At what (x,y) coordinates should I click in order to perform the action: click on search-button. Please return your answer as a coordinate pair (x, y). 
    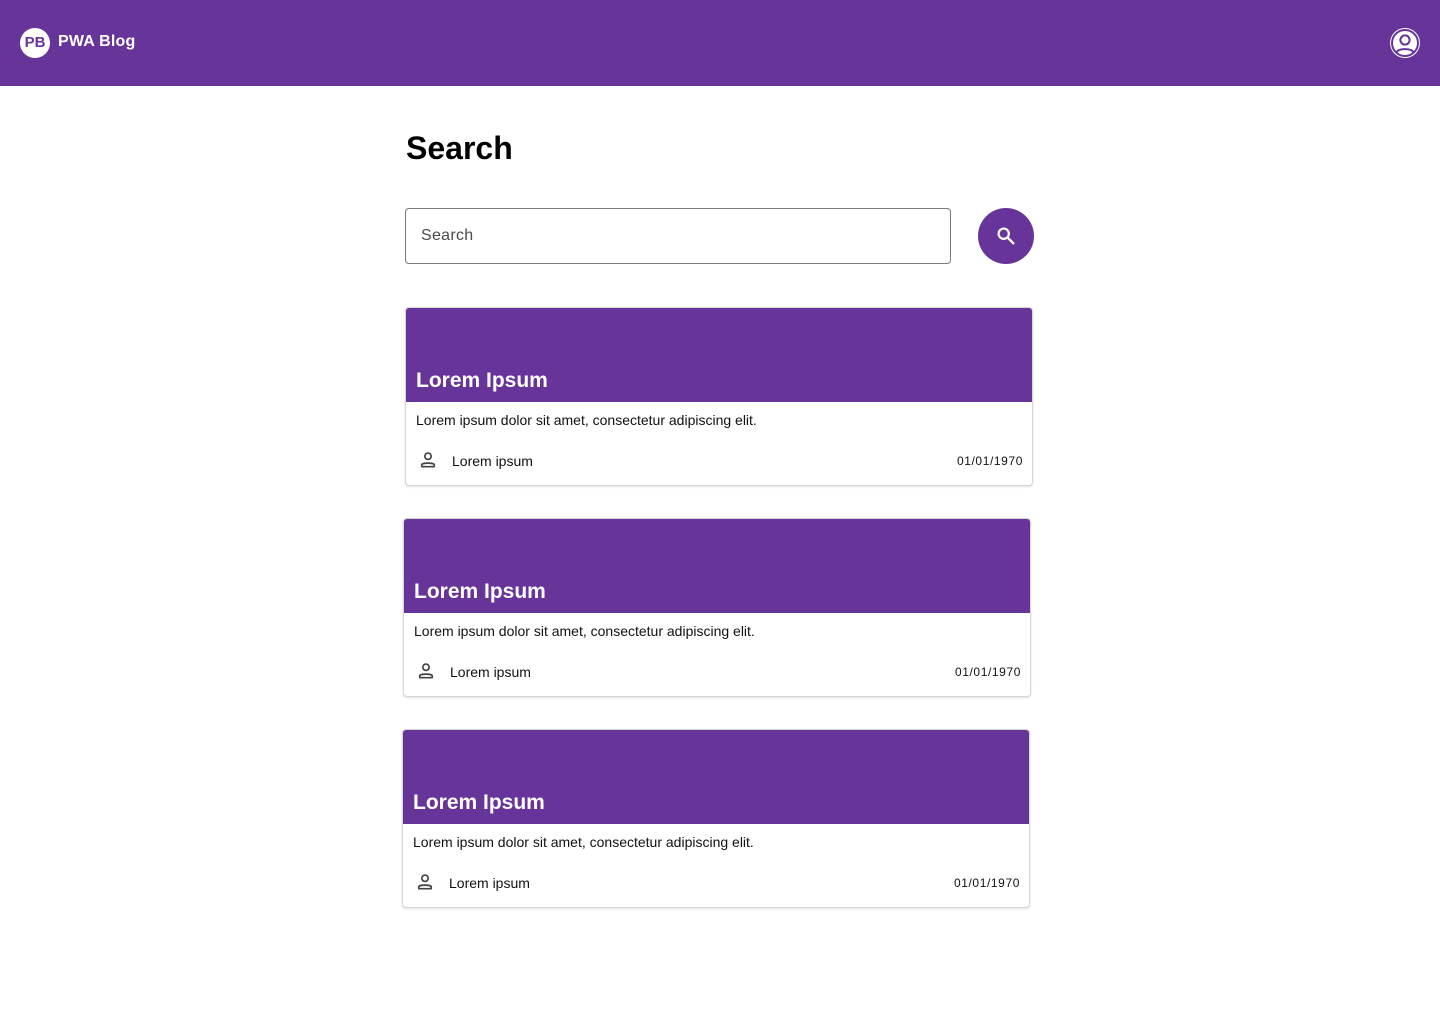
    Looking at the image, I should click on (1006, 236).